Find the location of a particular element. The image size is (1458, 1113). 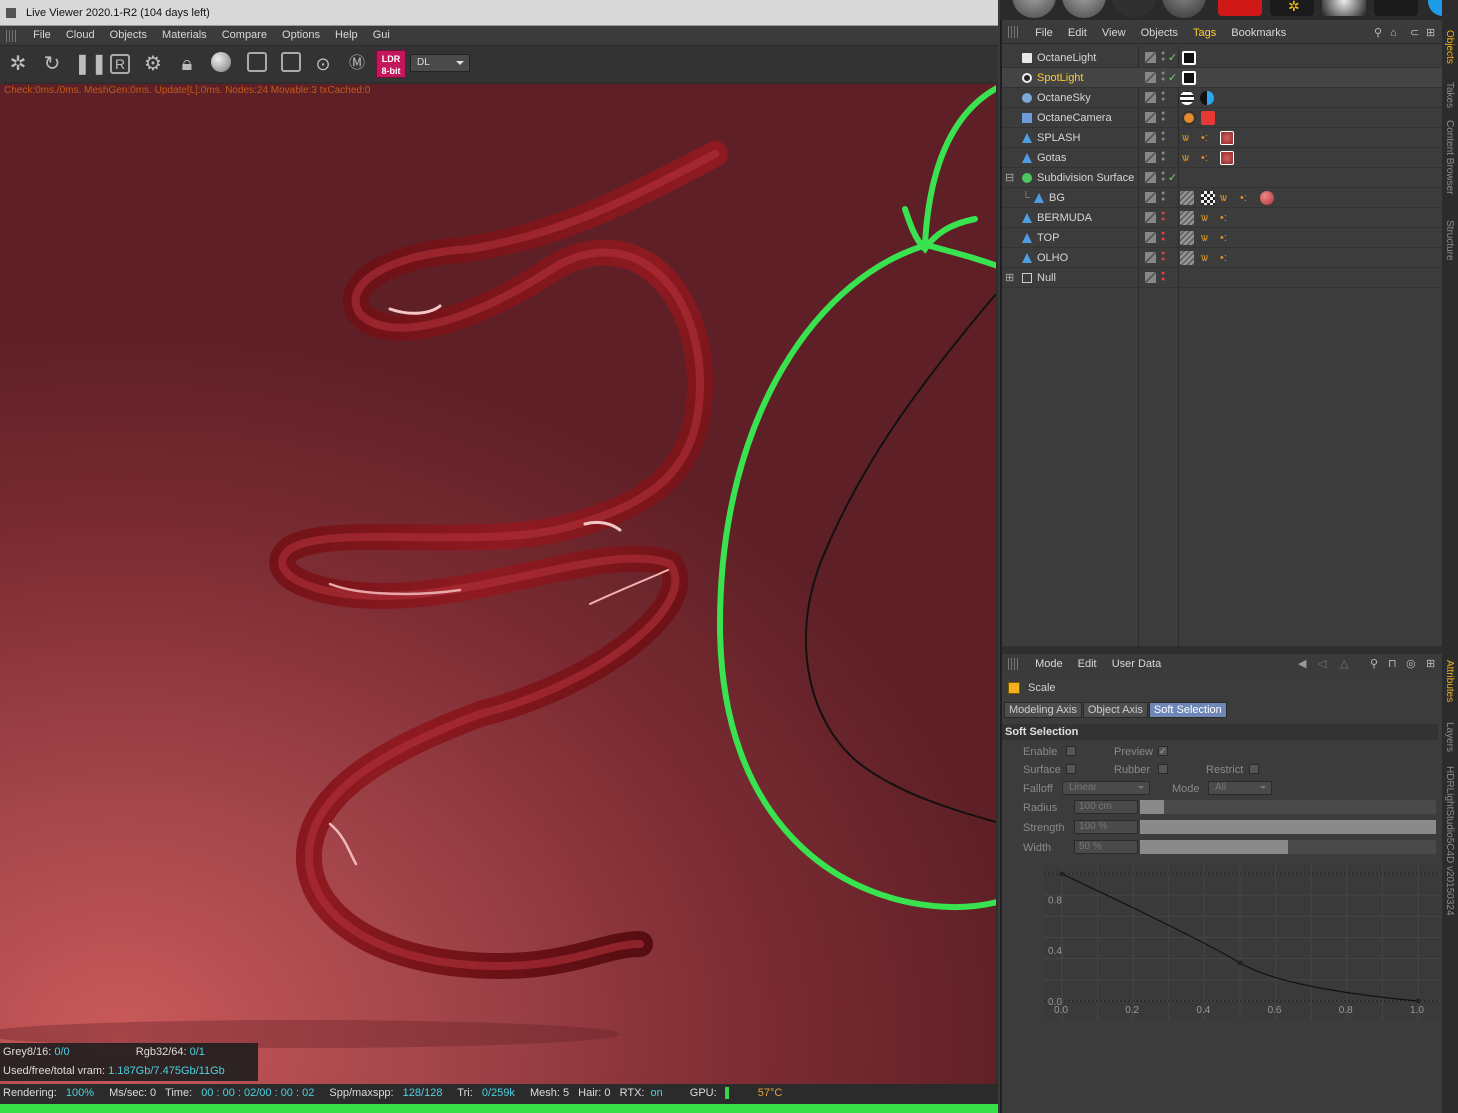

tab-soft-selection: Soft Selection is located at coordinates (1187, 710).